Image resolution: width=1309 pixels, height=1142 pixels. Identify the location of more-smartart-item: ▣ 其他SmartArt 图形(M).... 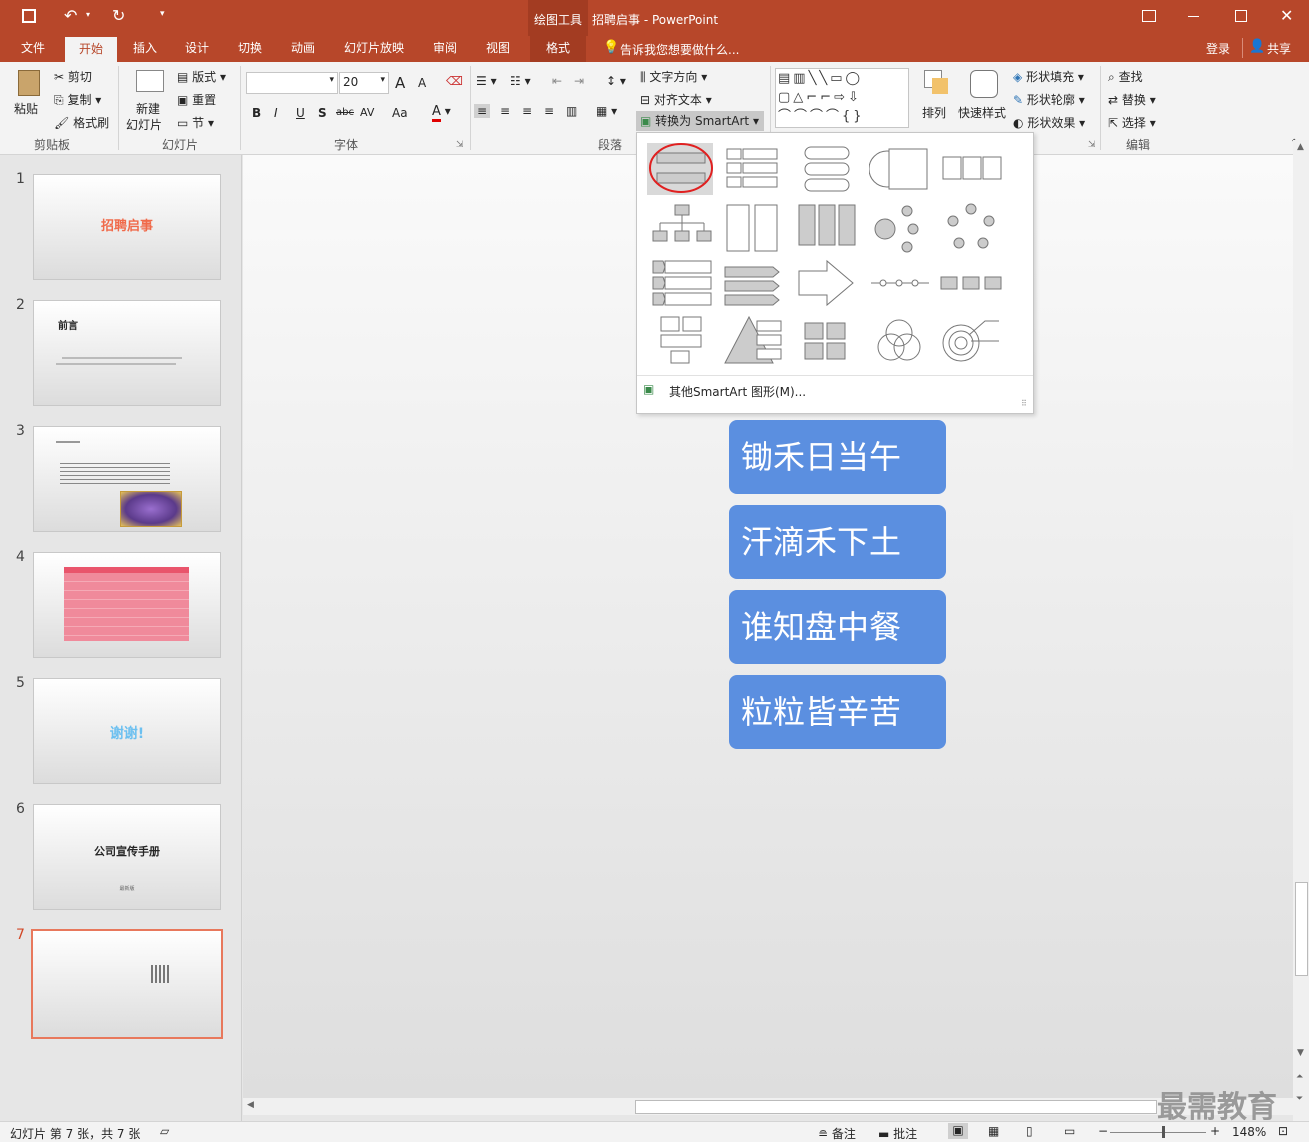
(835, 391).